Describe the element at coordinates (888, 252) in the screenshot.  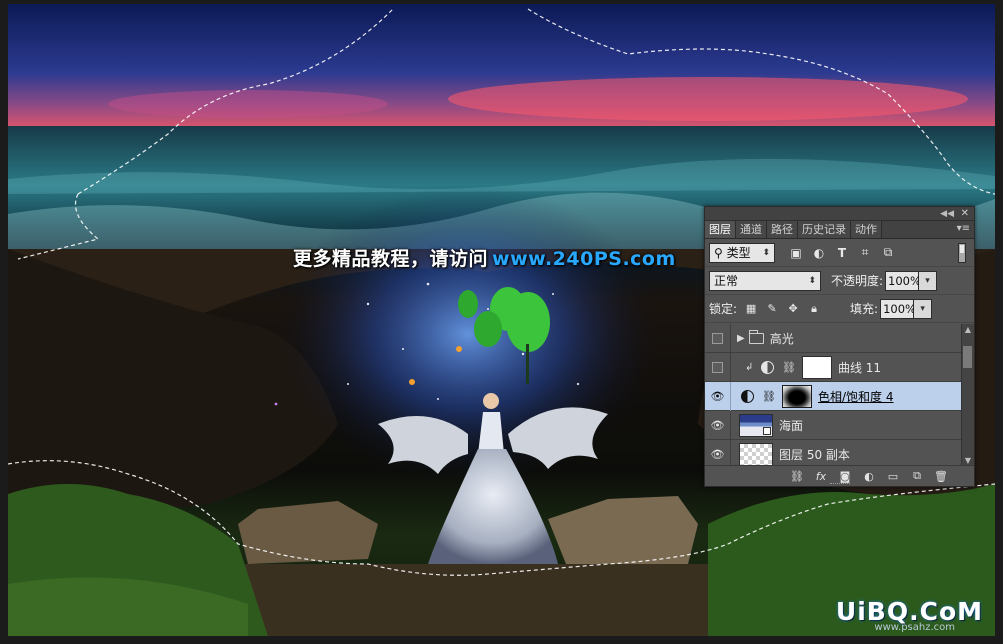
I see `smart-object-filter-icon: ⧉` at that location.